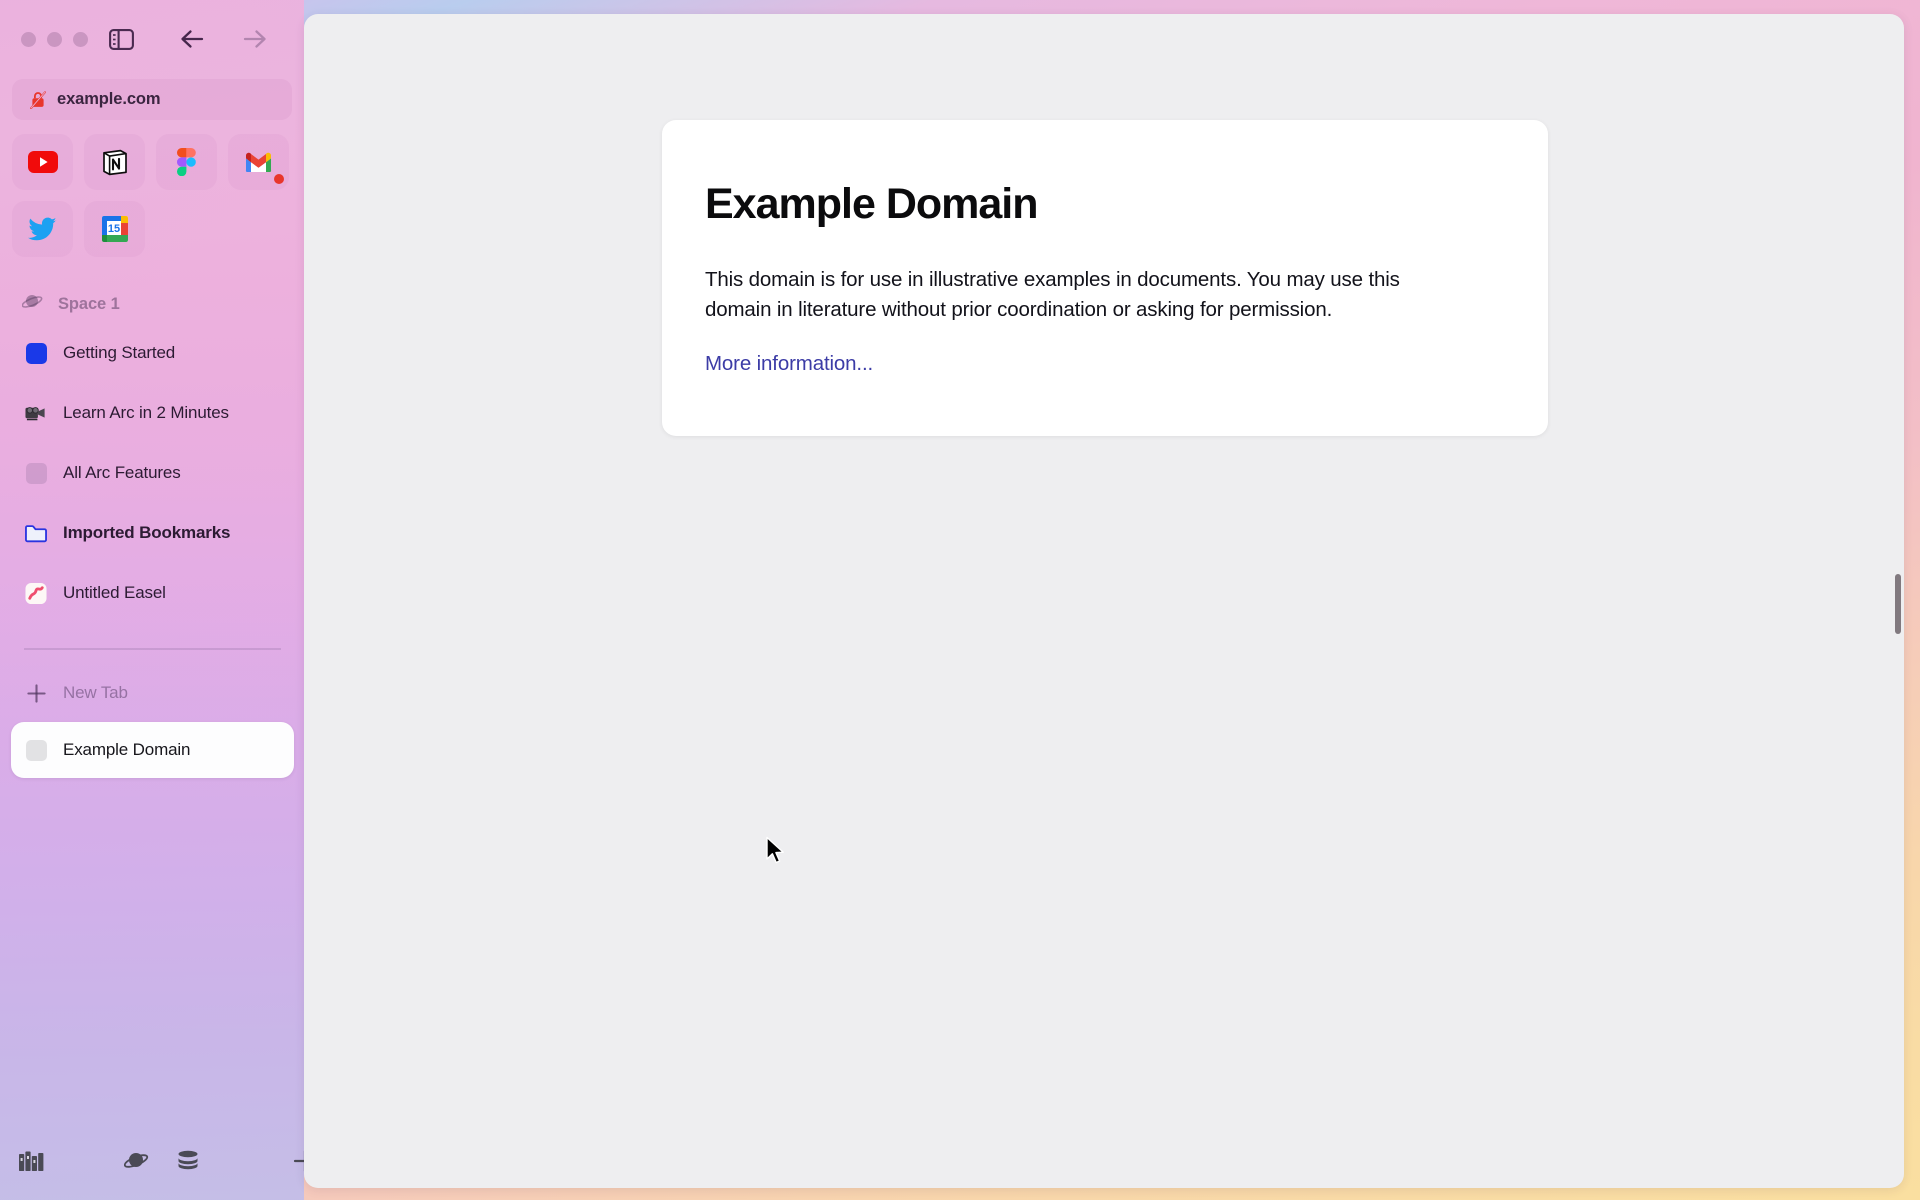  I want to click on sidebar-item-untitled-easel: Untitled Easel, so click(152, 593).